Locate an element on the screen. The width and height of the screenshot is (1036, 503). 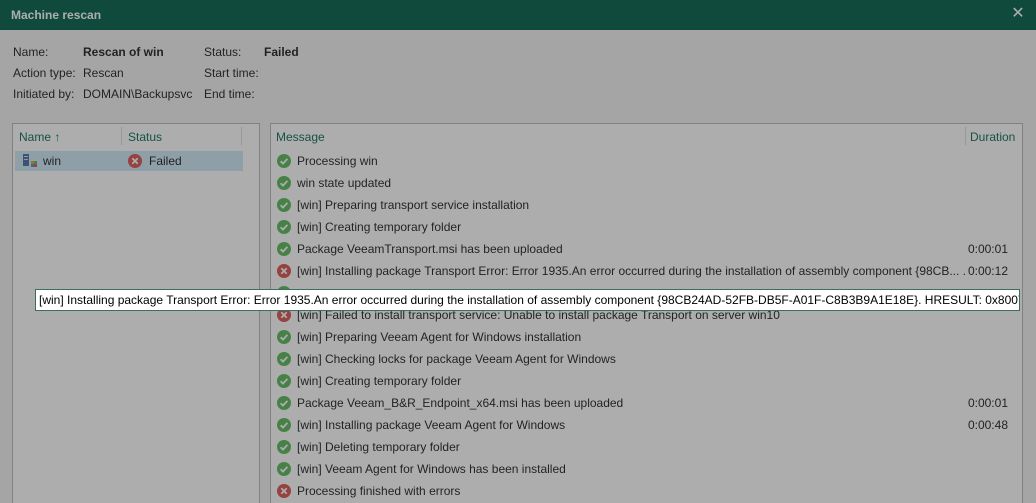
name-value: Rescan of win is located at coordinates (123, 52).